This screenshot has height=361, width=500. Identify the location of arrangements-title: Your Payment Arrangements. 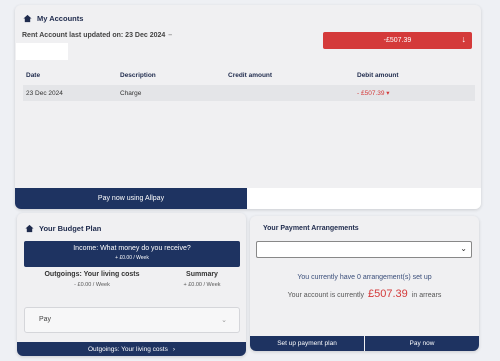
(311, 228).